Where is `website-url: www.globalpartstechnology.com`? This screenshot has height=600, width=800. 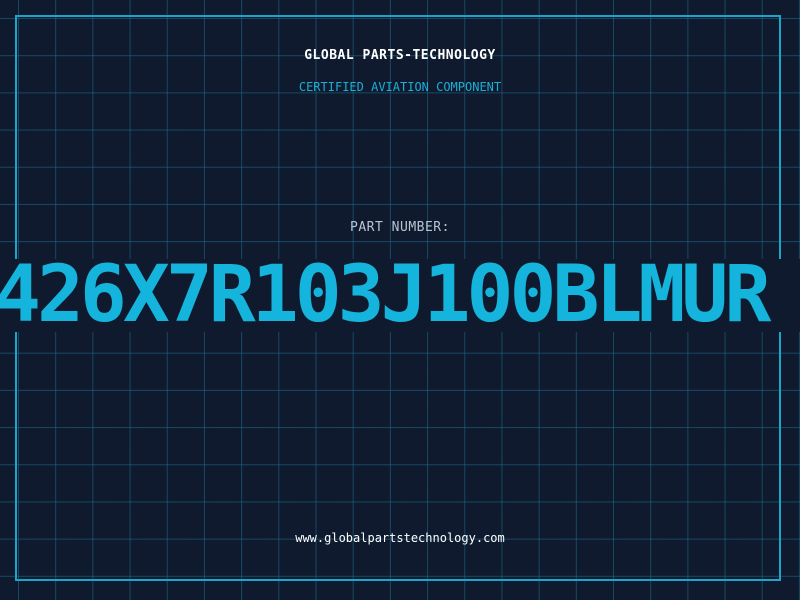
website-url: www.globalpartstechnology.com is located at coordinates (400, 538).